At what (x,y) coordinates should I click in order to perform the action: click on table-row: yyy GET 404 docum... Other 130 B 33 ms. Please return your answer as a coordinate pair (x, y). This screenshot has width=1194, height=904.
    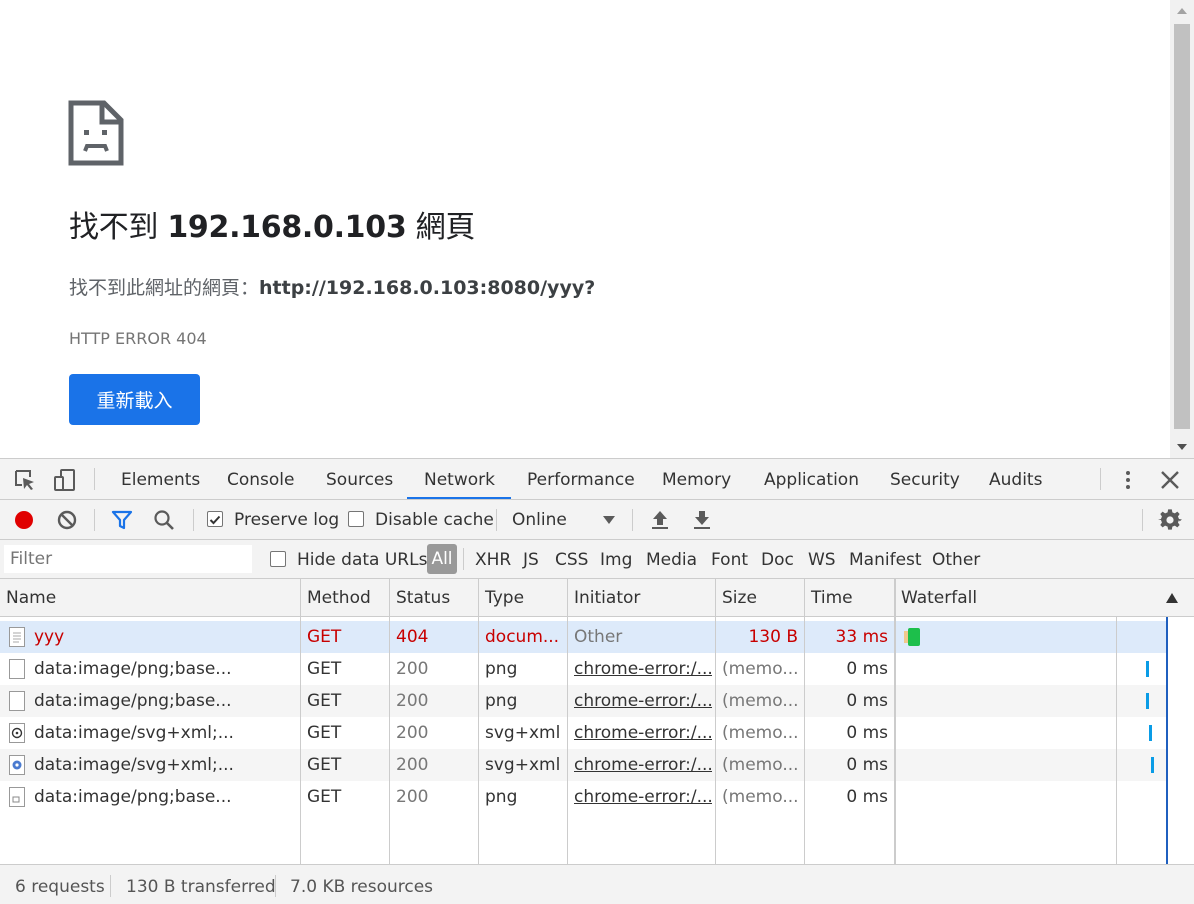
    Looking at the image, I should click on (583, 637).